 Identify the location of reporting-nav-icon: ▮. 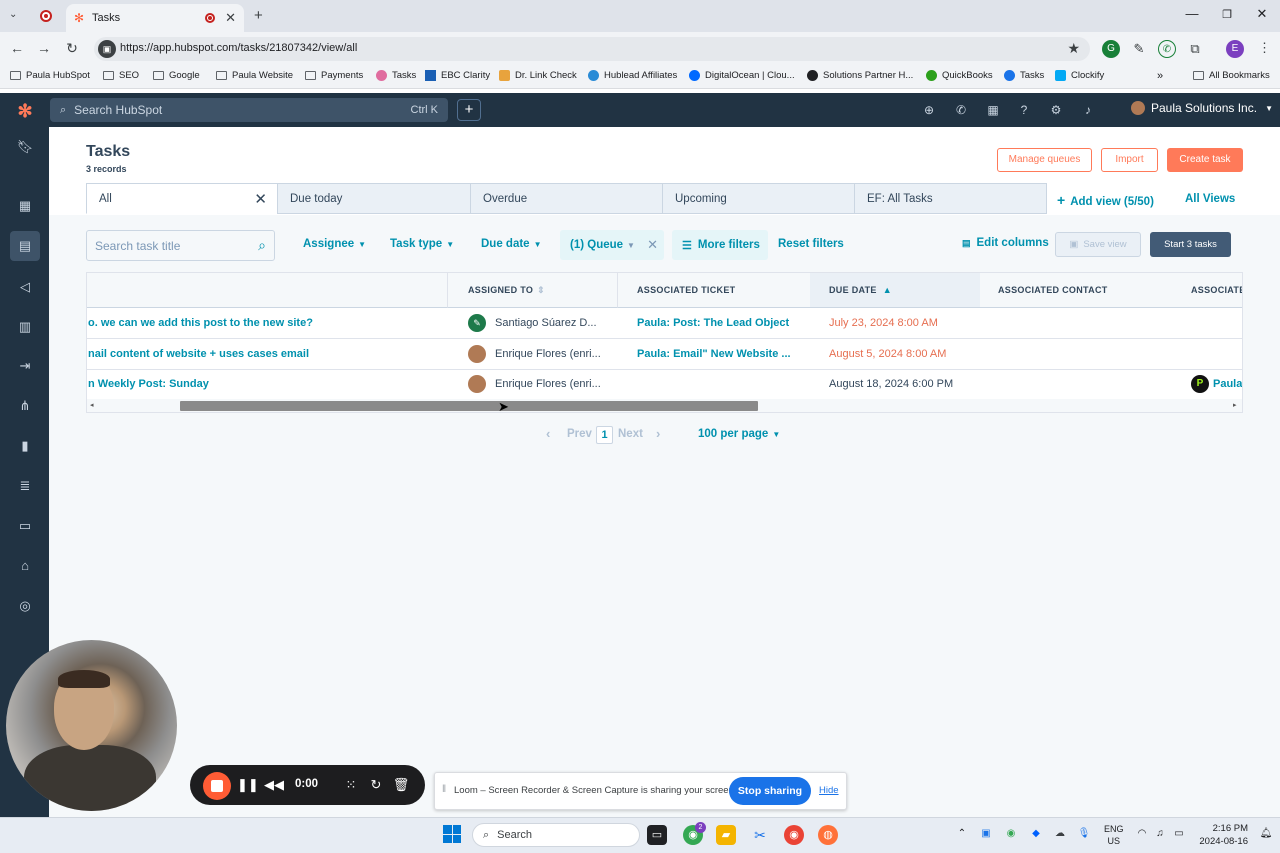
(25, 446).